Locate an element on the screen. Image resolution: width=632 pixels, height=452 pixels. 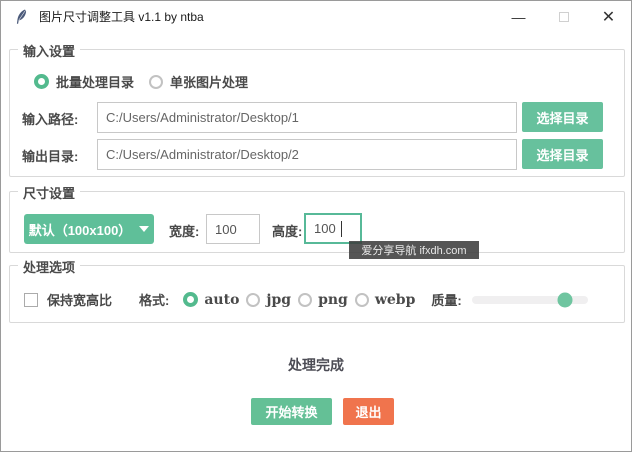
format-label: 格式: is located at coordinates (154, 300).